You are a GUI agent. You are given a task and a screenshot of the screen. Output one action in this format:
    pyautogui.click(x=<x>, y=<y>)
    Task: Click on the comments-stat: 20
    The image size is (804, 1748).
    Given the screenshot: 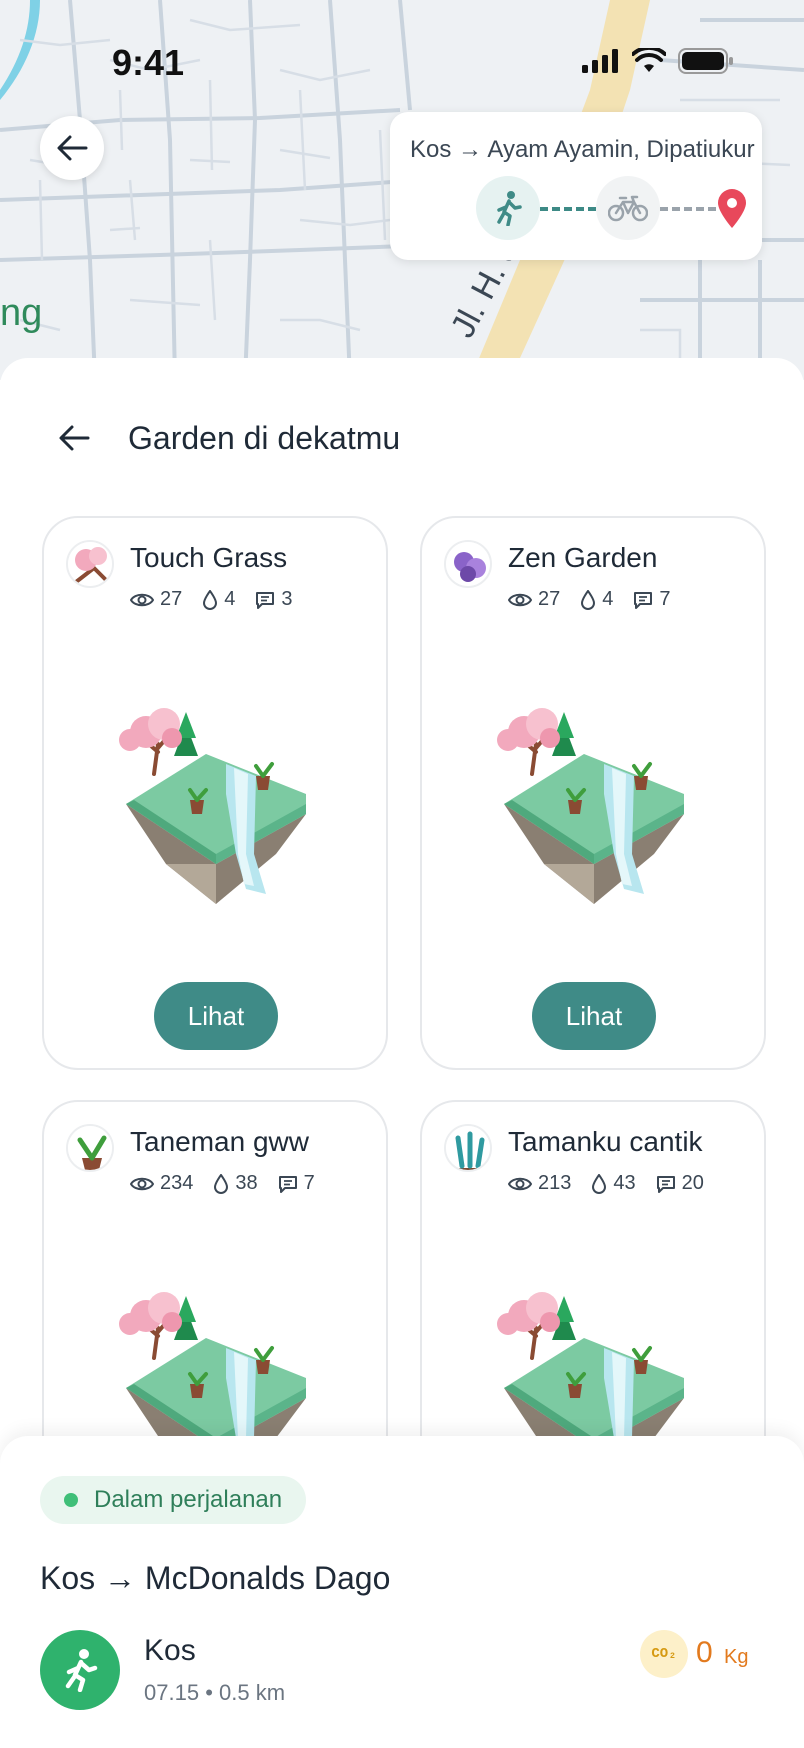 What is the action you would take?
    pyautogui.click(x=680, y=1183)
    